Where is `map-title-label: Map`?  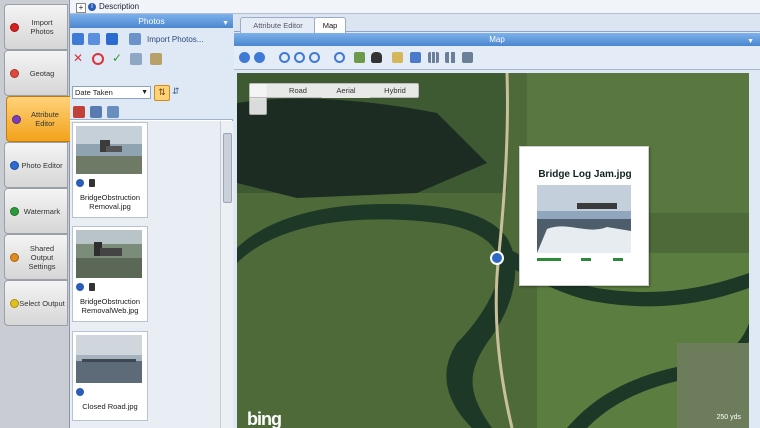 map-title-label: Map is located at coordinates (497, 39).